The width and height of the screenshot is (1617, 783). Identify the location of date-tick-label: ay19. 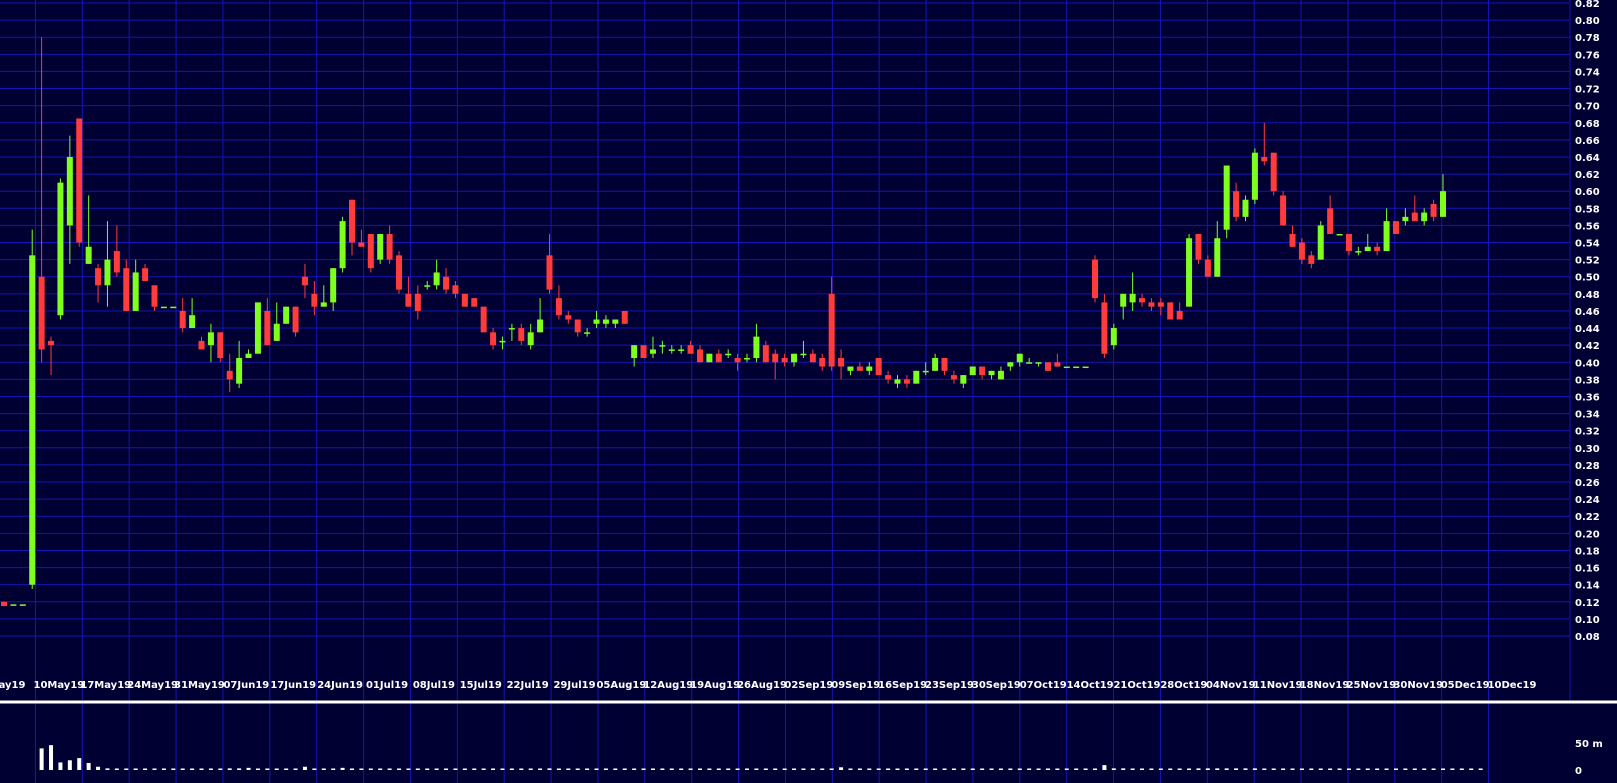
(12, 685).